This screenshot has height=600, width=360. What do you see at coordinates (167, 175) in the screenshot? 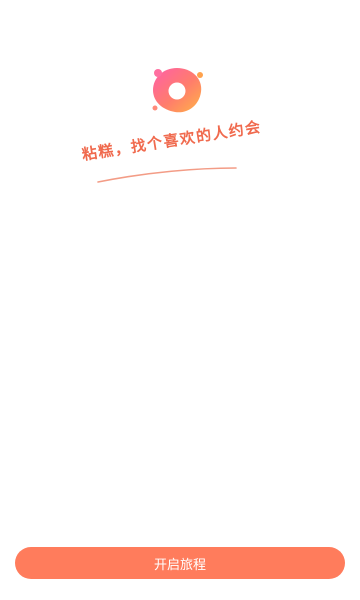
I see `tagline-underline` at bounding box center [167, 175].